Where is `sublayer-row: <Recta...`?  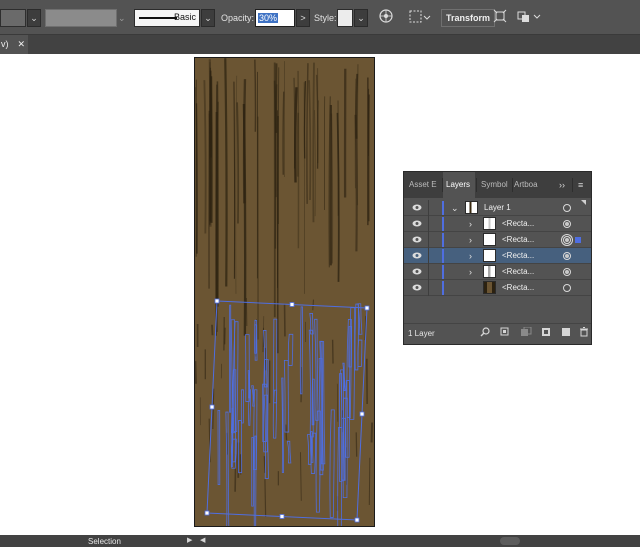 sublayer-row: <Recta... is located at coordinates (497, 288).